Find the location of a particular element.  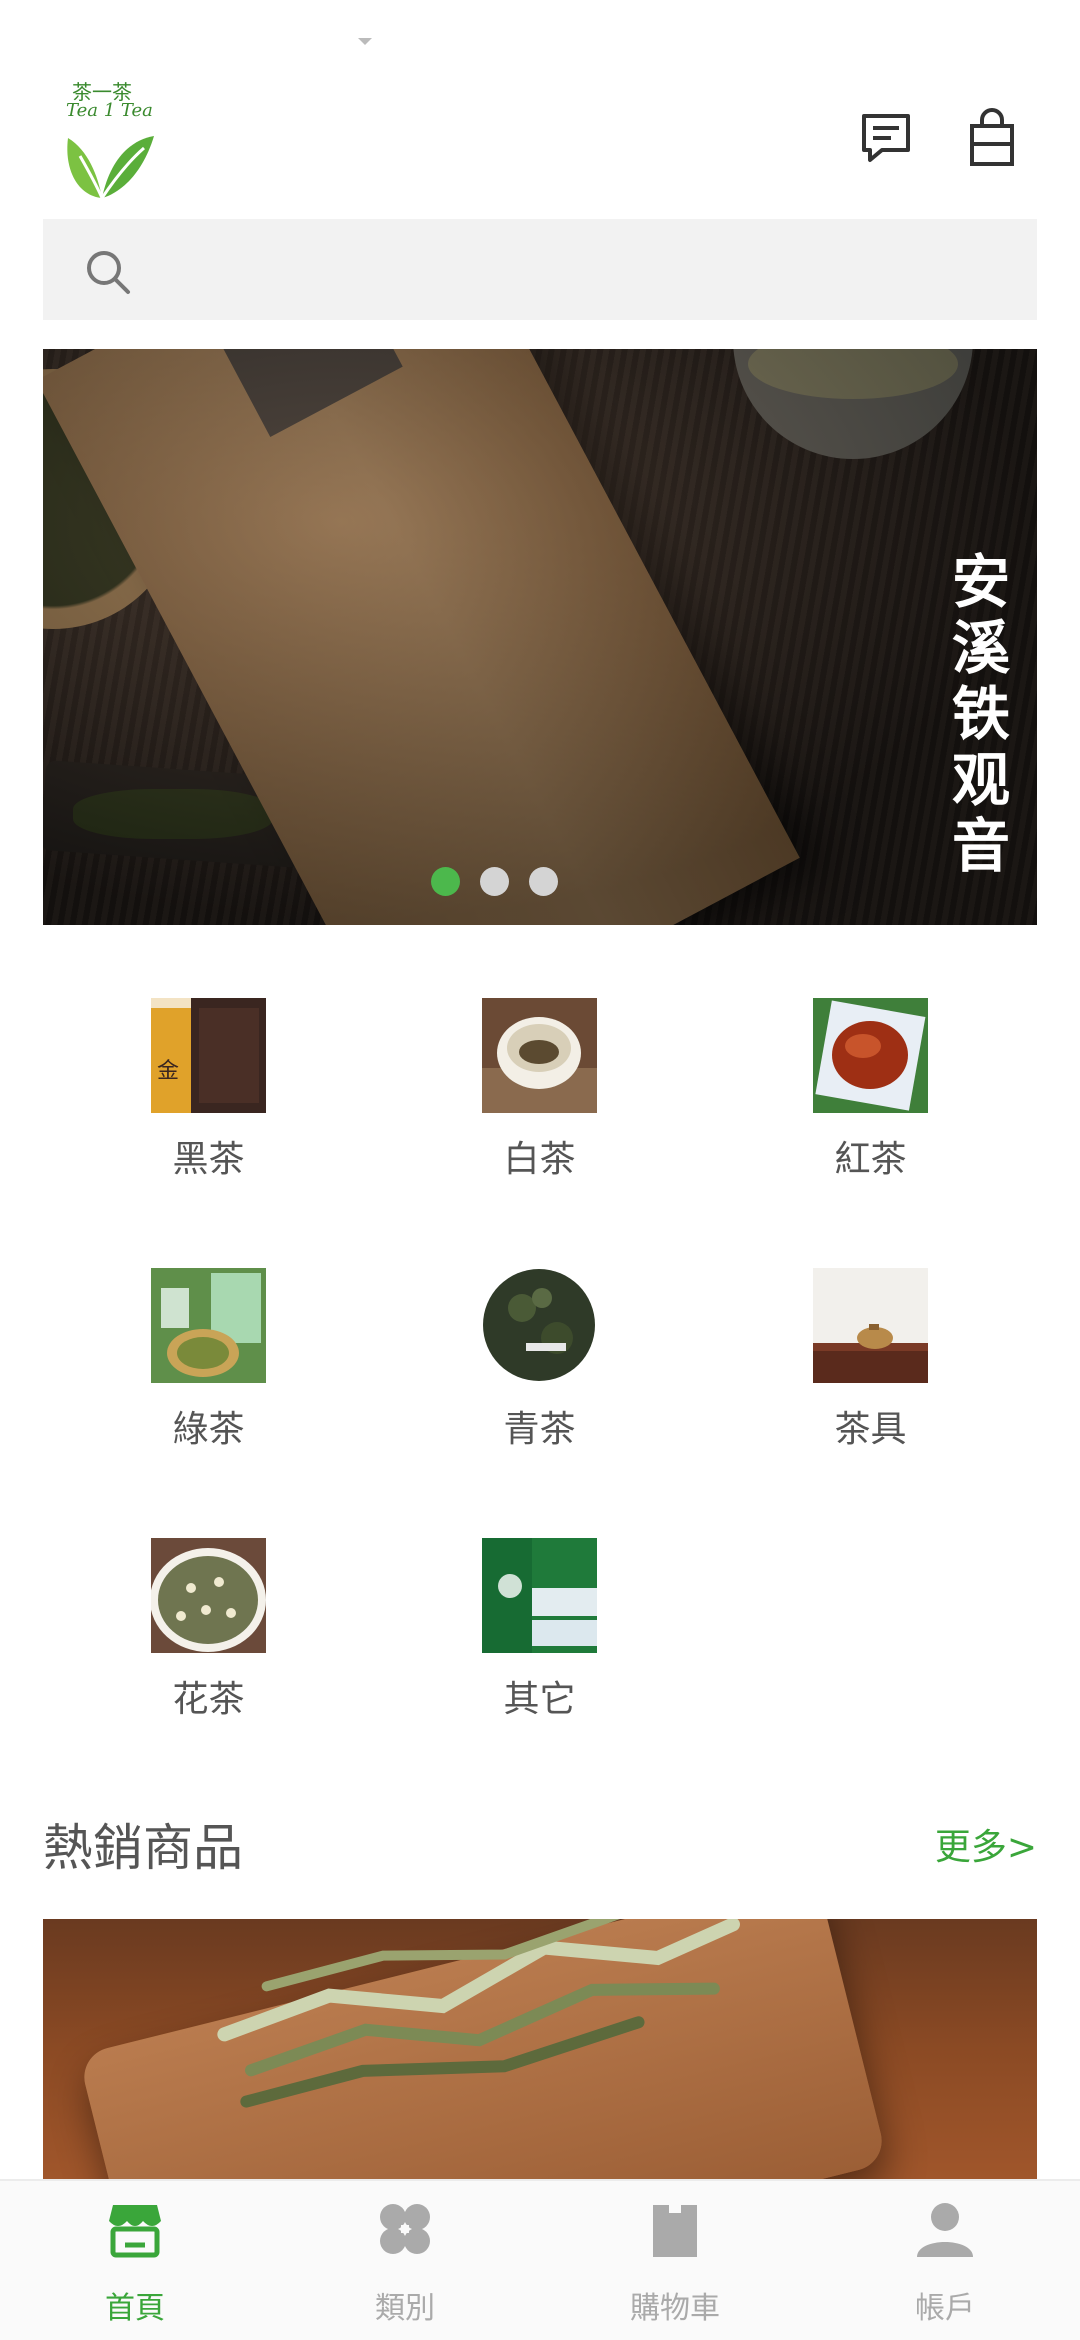

brand-logo: 茶一茶 Tea 1 Tea is located at coordinates (113, 140).